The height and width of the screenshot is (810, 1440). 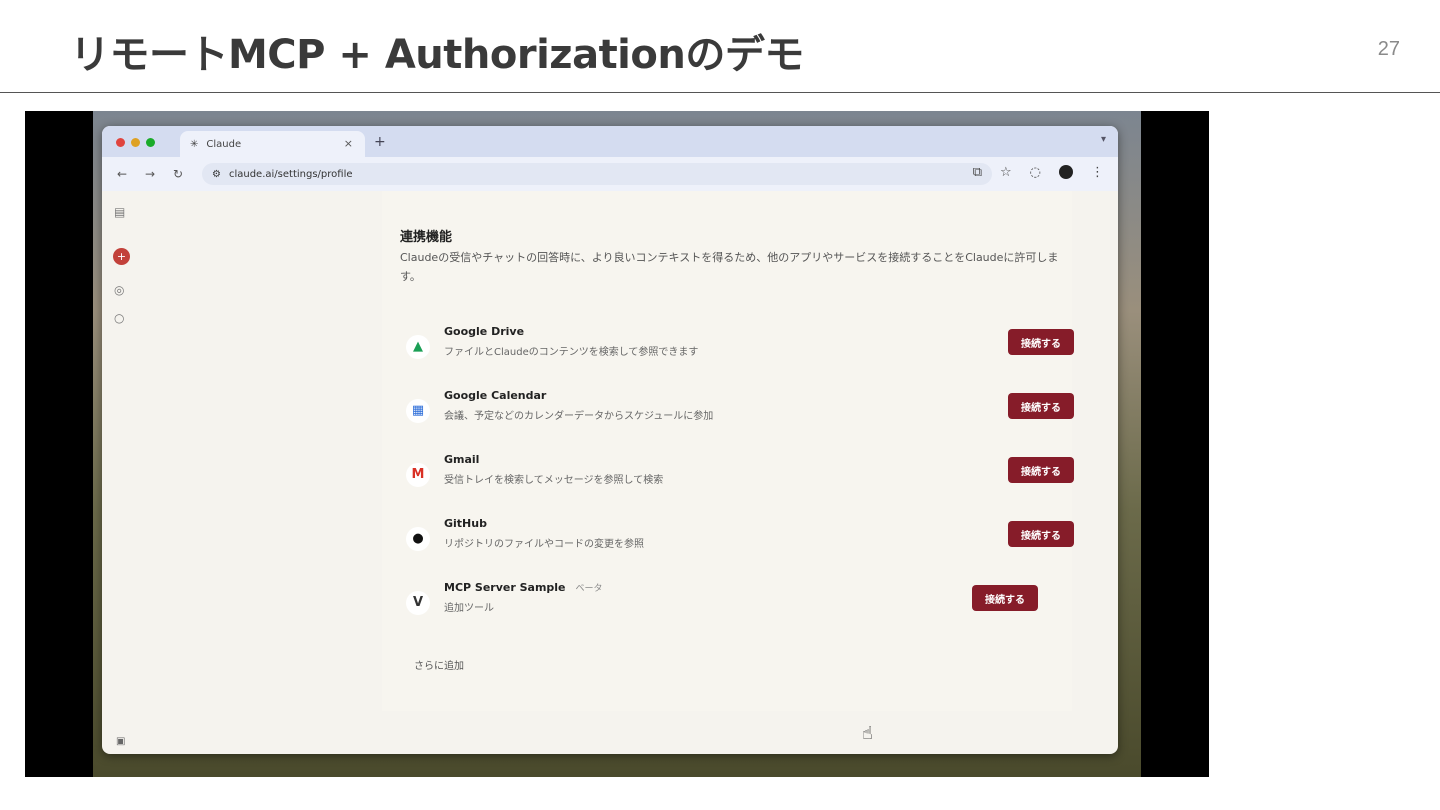 What do you see at coordinates (121, 256) in the screenshot?
I see `new-chat-icon: +` at bounding box center [121, 256].